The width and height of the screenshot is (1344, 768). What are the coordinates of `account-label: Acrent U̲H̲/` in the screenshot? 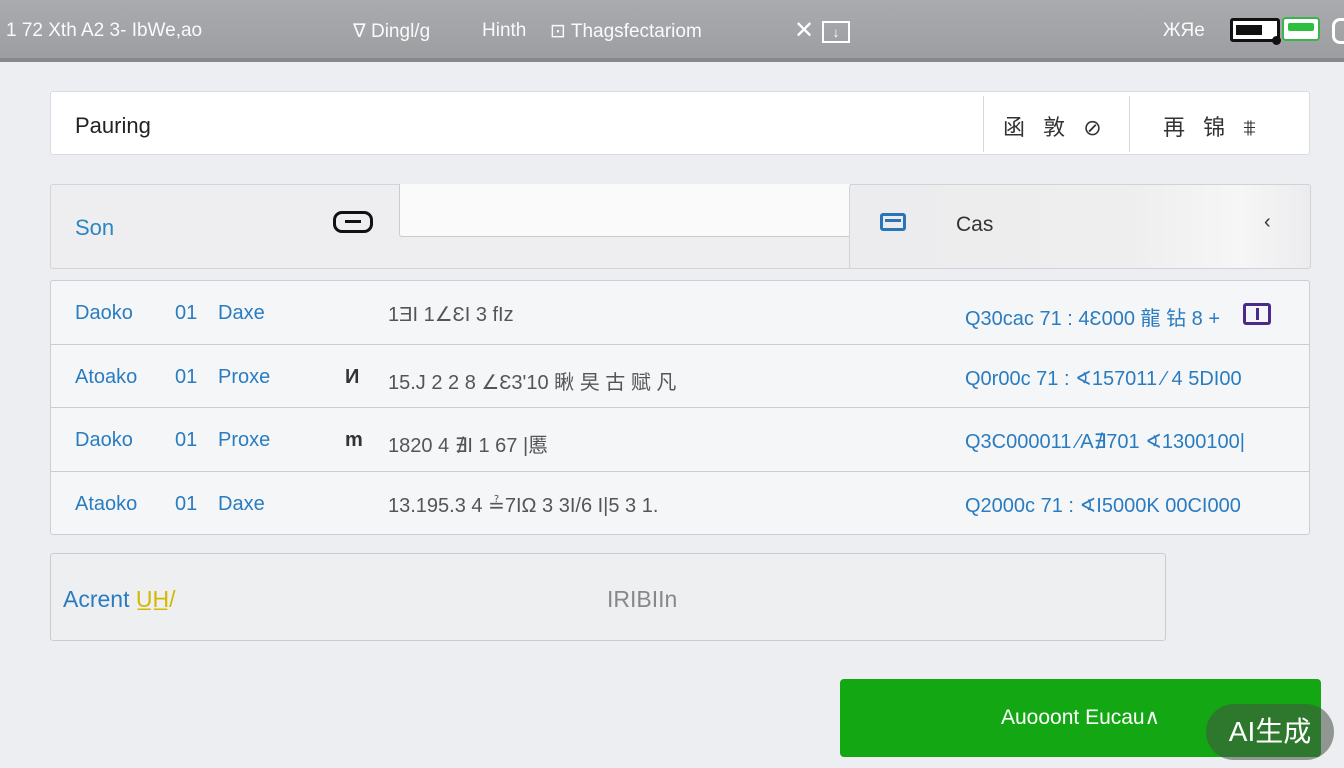 It's located at (119, 599).